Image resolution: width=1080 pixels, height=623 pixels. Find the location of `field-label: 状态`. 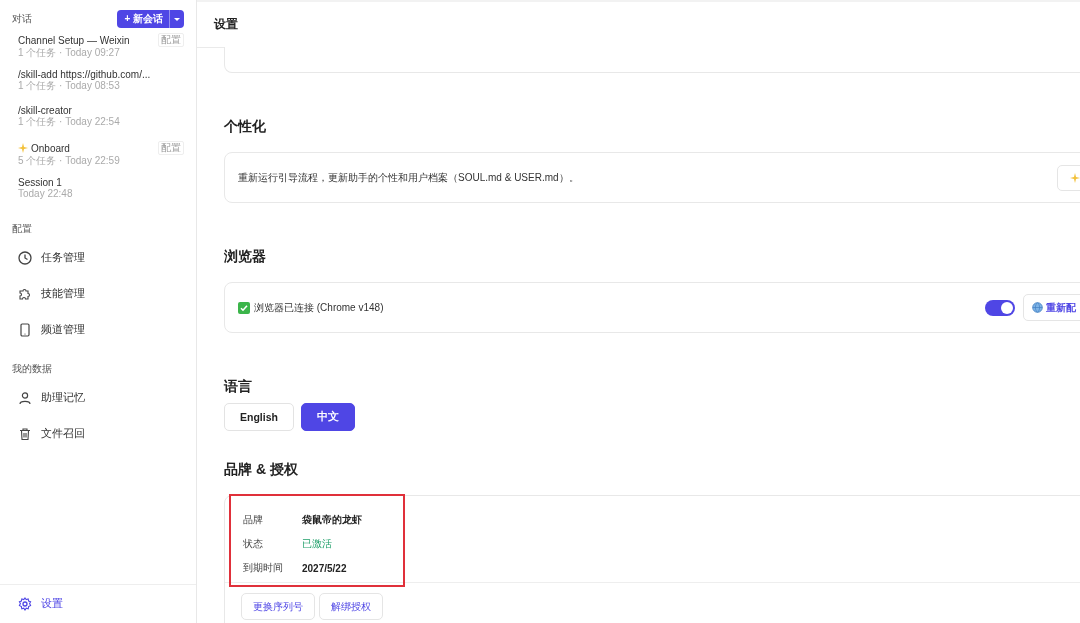

field-label: 状态 is located at coordinates (253, 544).